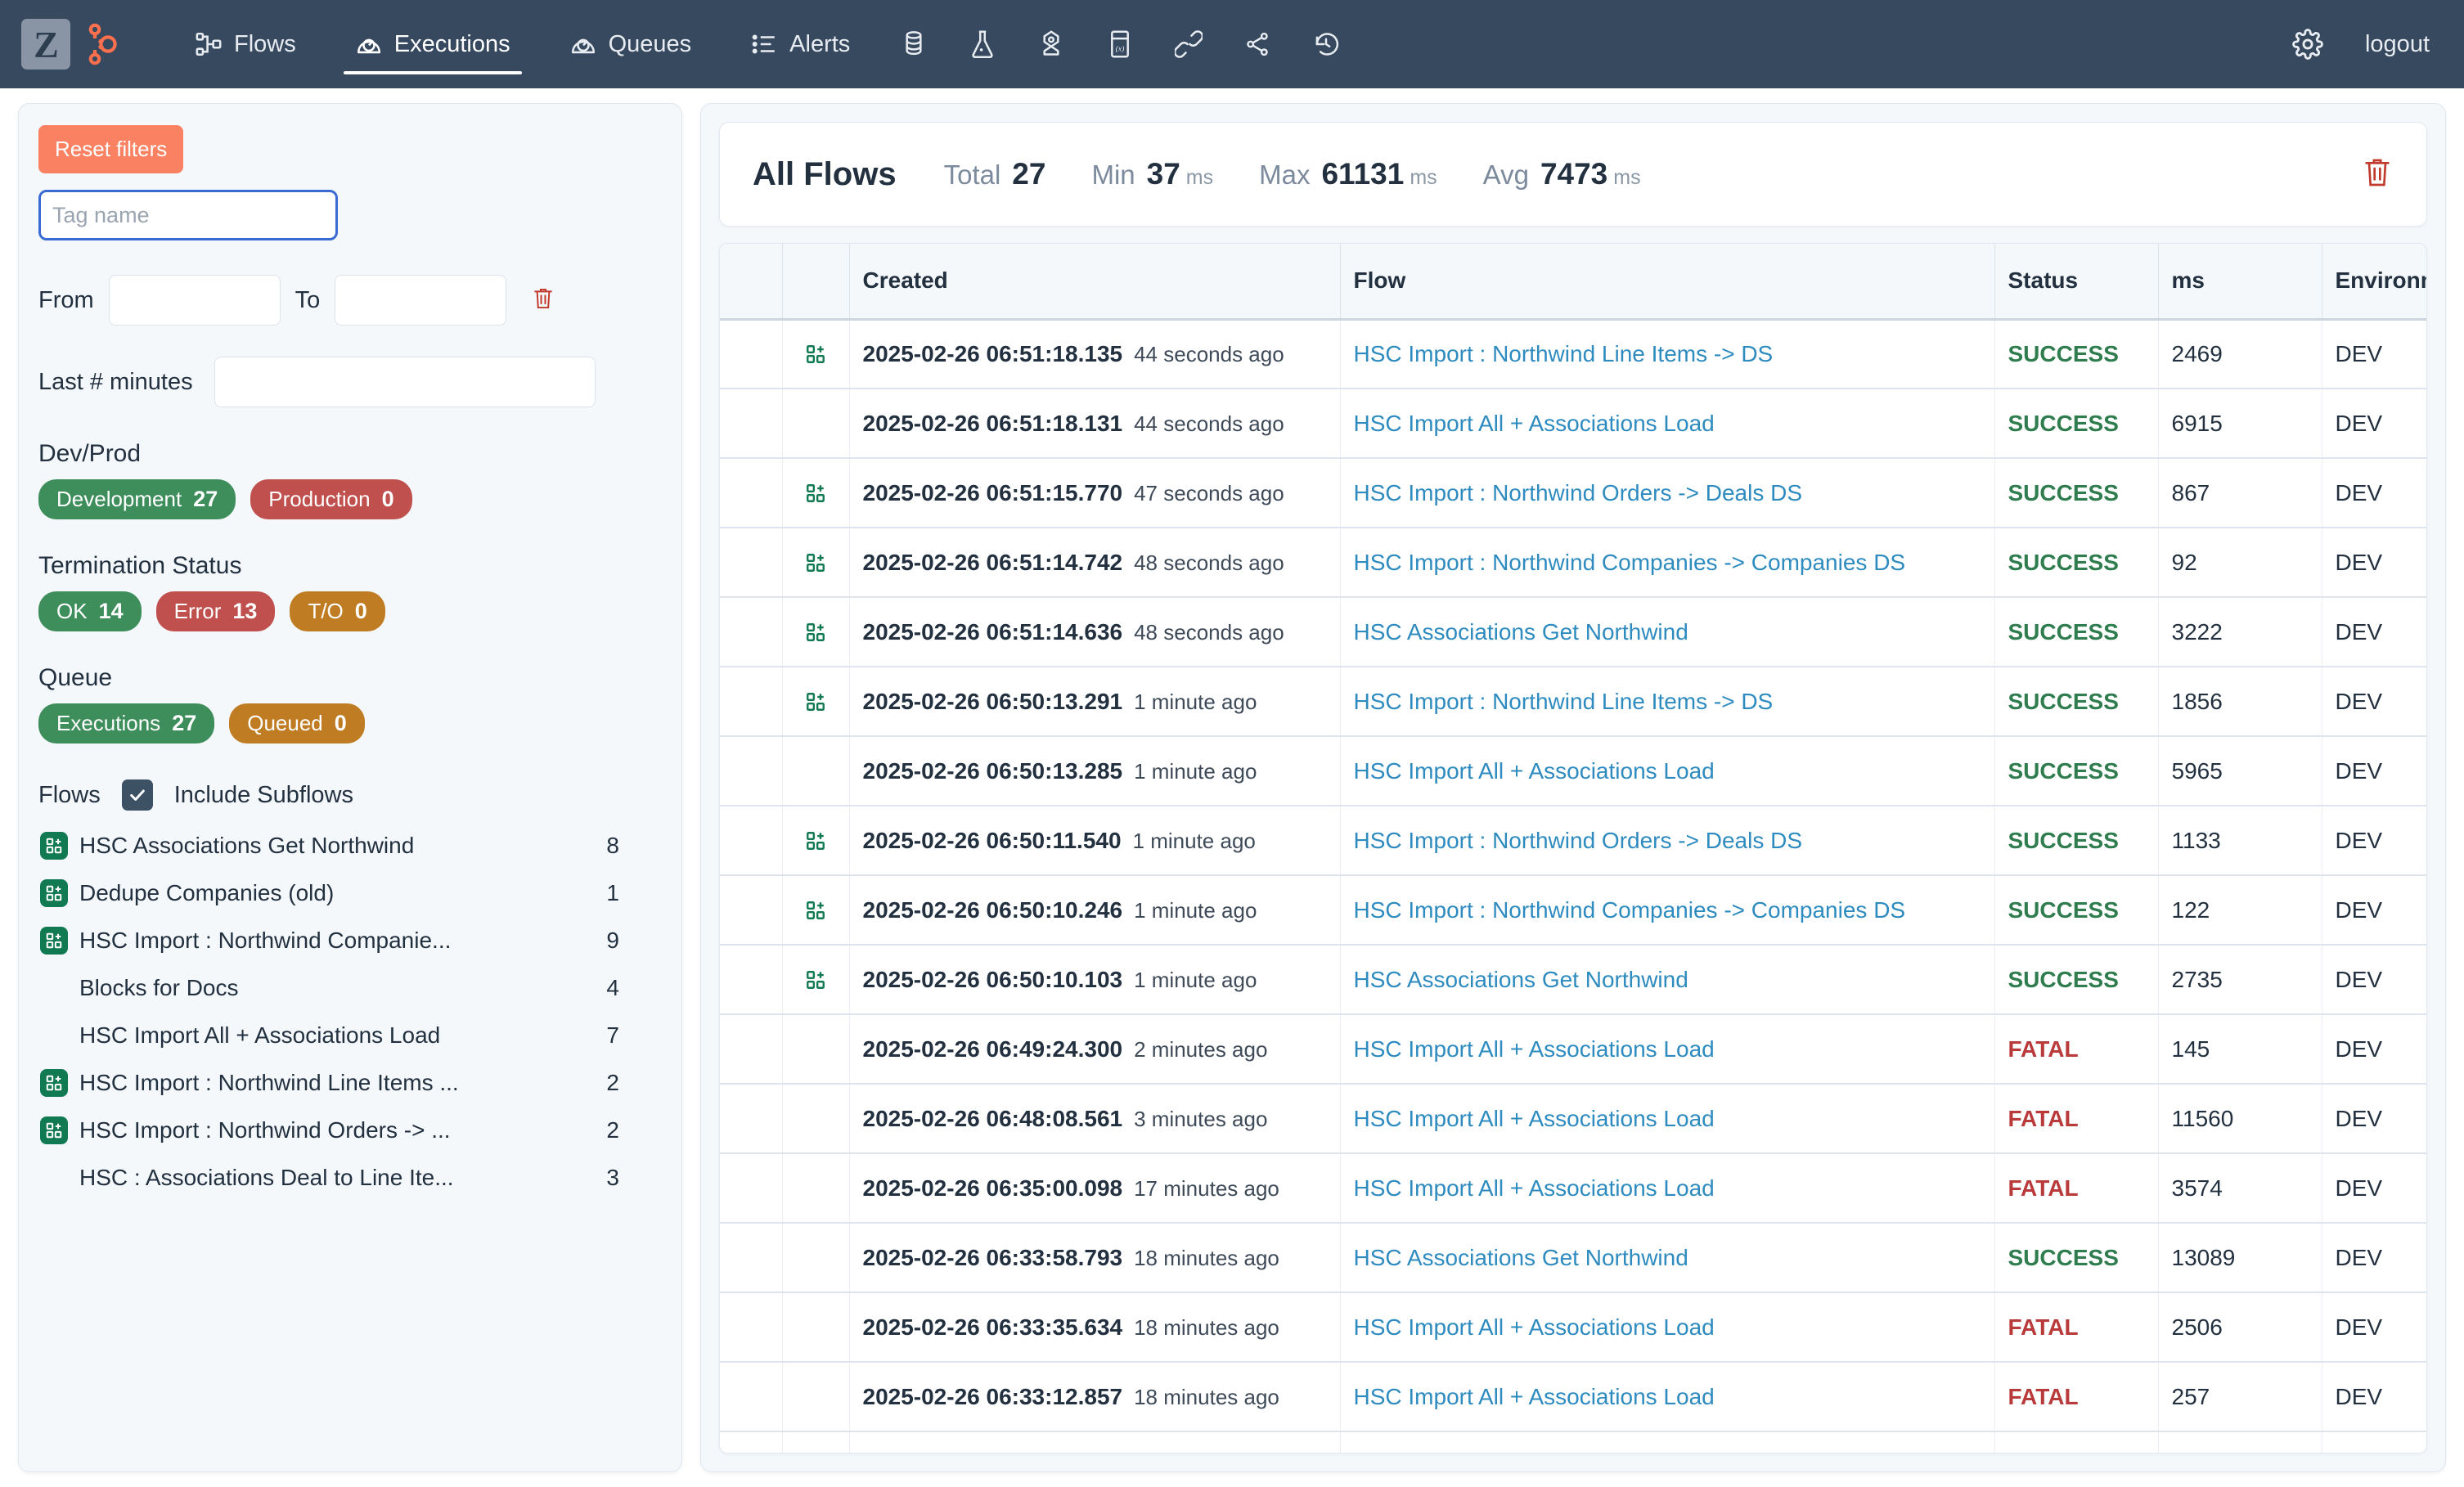 This screenshot has height=1487, width=2464. What do you see at coordinates (543, 300) in the screenshot?
I see `clear-dates-trash-icon` at bounding box center [543, 300].